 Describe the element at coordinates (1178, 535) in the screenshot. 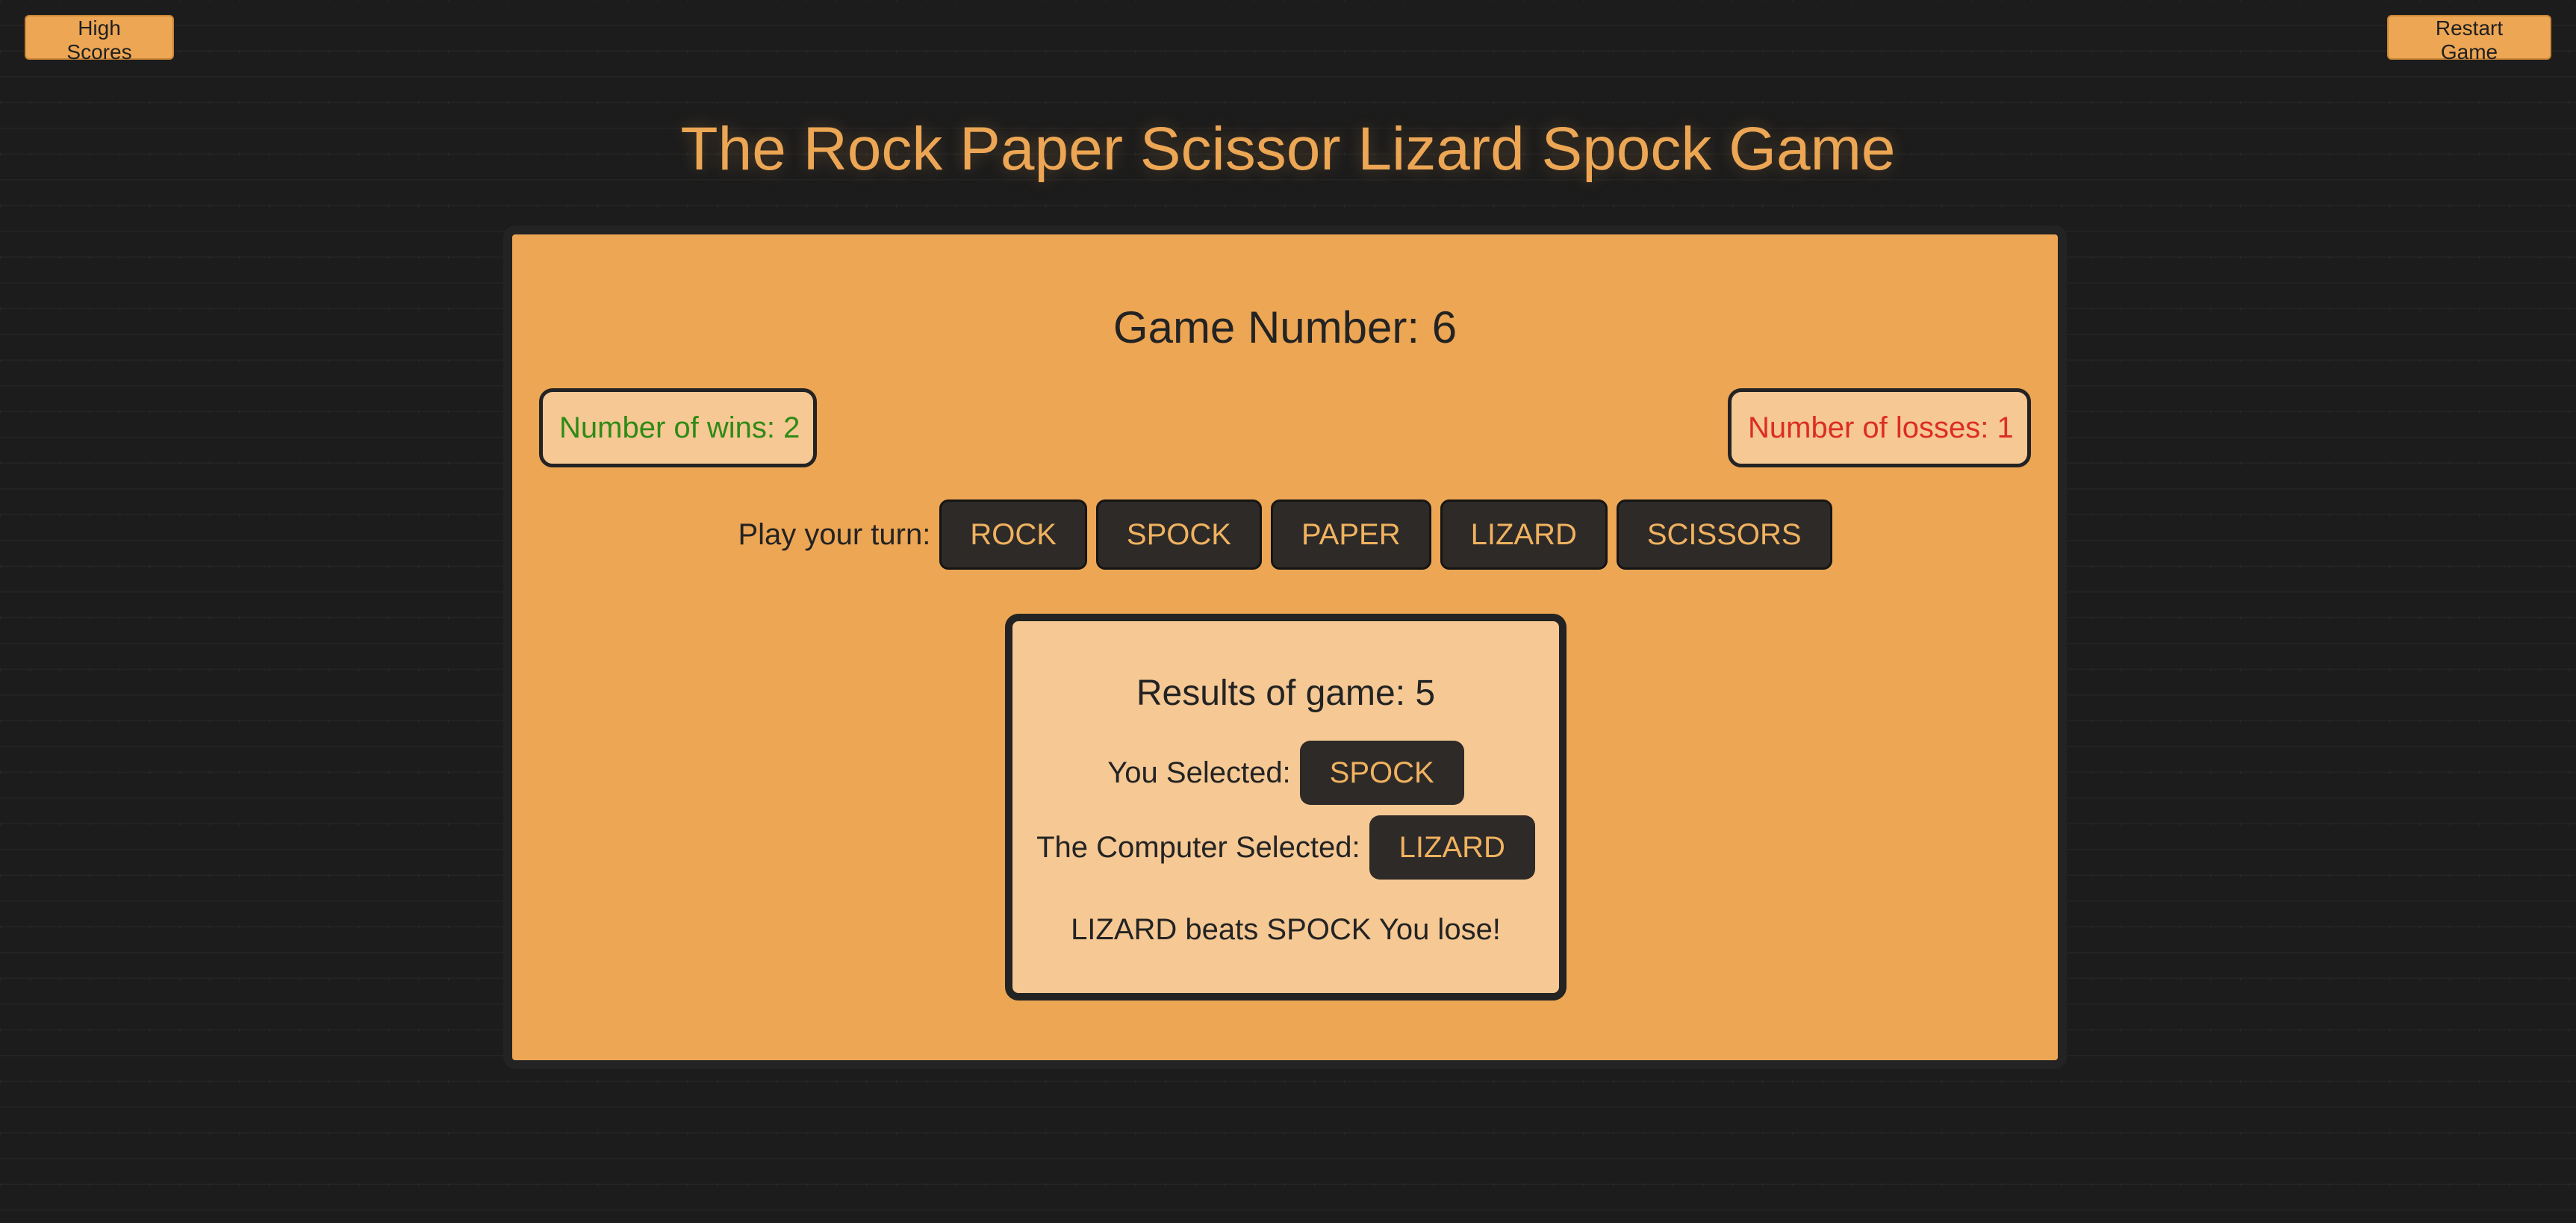

I see `spock-button: SPOCK` at that location.